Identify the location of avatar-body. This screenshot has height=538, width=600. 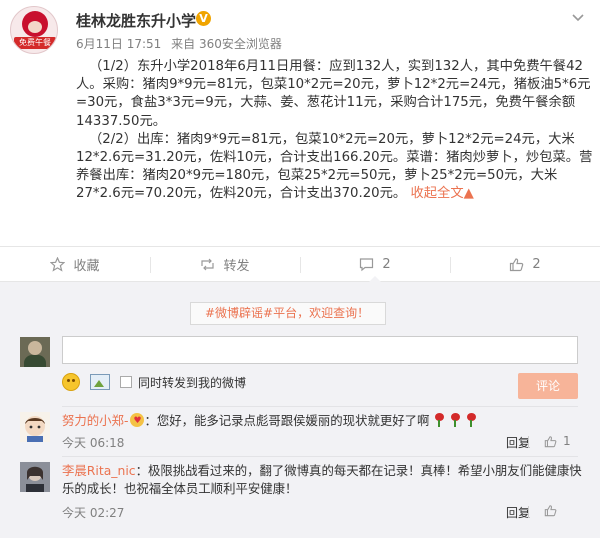
(35, 361).